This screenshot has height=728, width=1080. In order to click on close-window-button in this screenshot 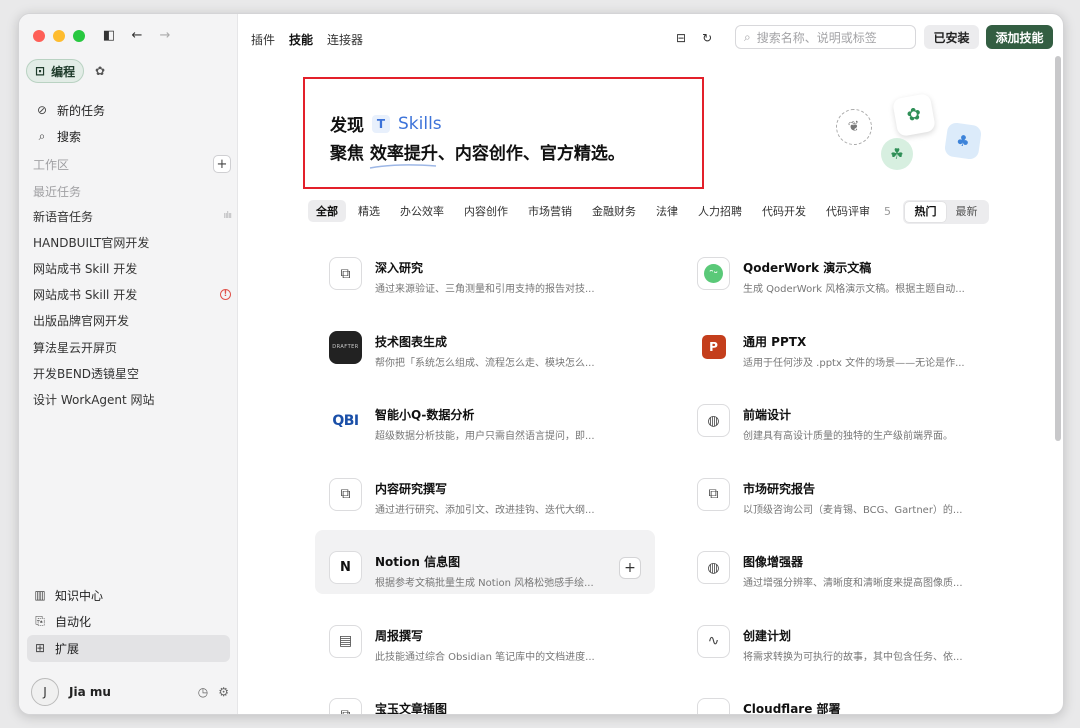, I will do `click(39, 36)`.